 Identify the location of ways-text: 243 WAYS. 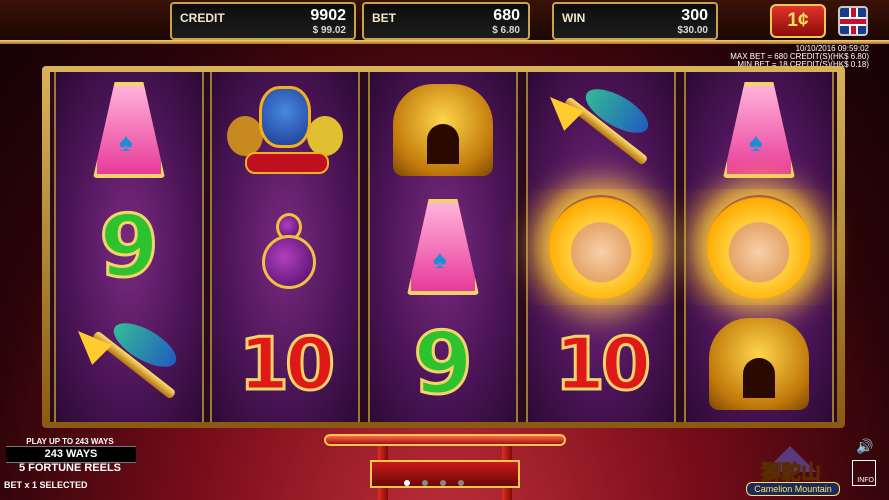
(71, 454).